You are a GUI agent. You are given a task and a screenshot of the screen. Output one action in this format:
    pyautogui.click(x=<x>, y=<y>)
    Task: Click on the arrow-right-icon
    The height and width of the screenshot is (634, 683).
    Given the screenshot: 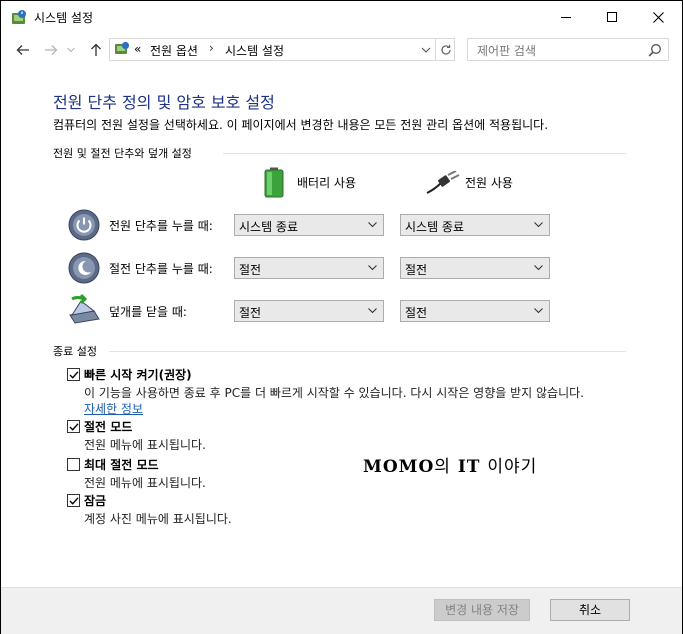 What is the action you would take?
    pyautogui.click(x=51, y=50)
    